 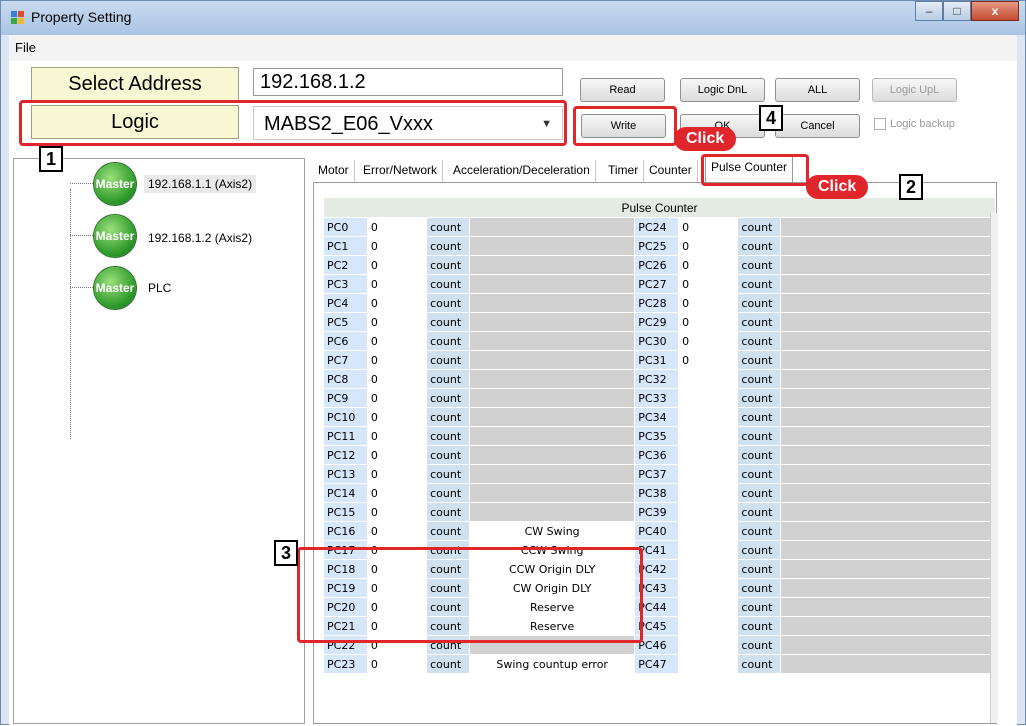 I want to click on pc-name-cell: PC12, so click(x=345, y=455).